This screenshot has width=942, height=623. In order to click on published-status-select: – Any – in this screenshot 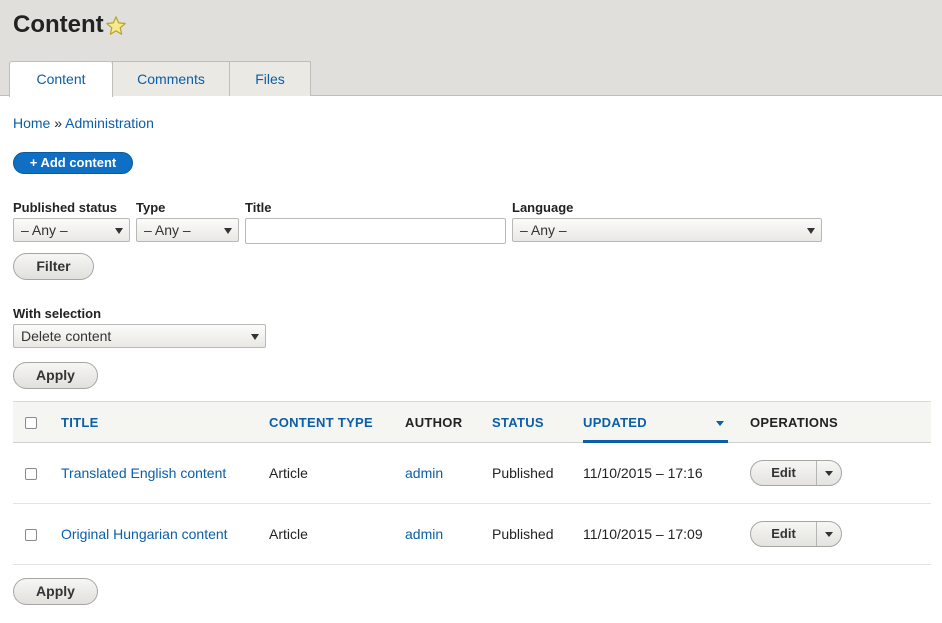, I will do `click(71, 230)`.